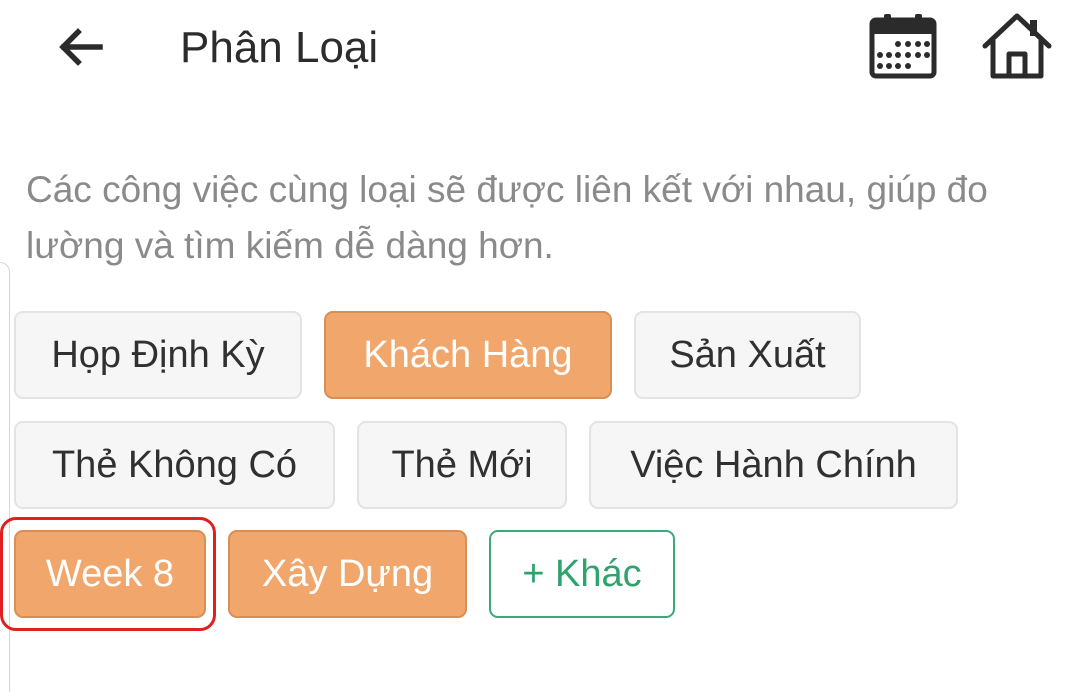 Image resolution: width=1080 pixels, height=692 pixels. I want to click on tag-week-8: Week 8, so click(110, 574).